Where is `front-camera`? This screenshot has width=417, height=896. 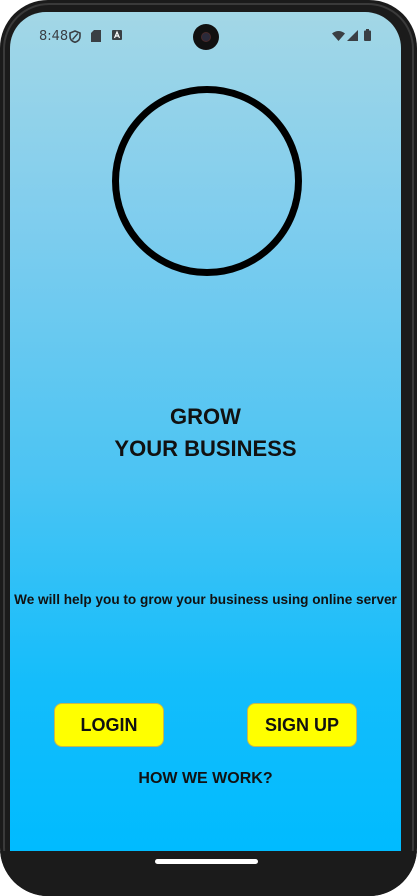
front-camera is located at coordinates (206, 37).